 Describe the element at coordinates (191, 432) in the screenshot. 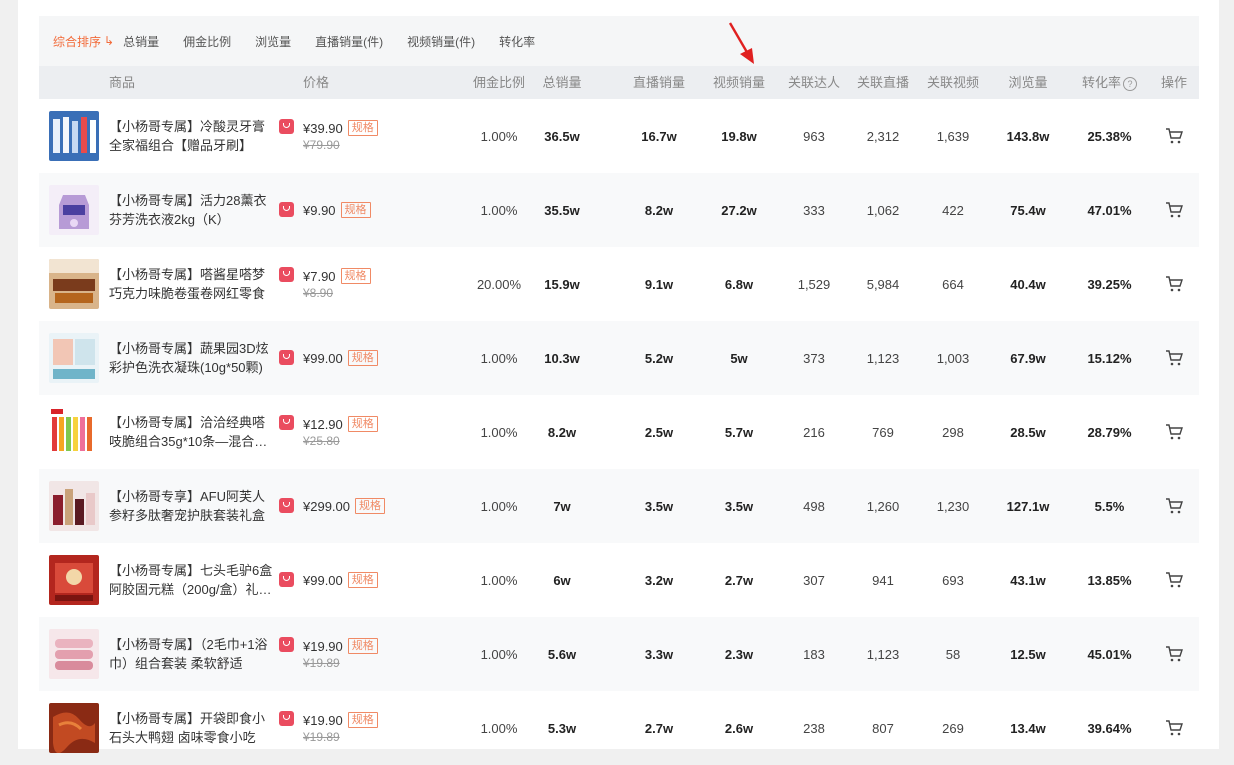

I see `product-name: 【小杨哥专属】洽洽经典嗒吱脆组合35g*10条—混合口味` at that location.